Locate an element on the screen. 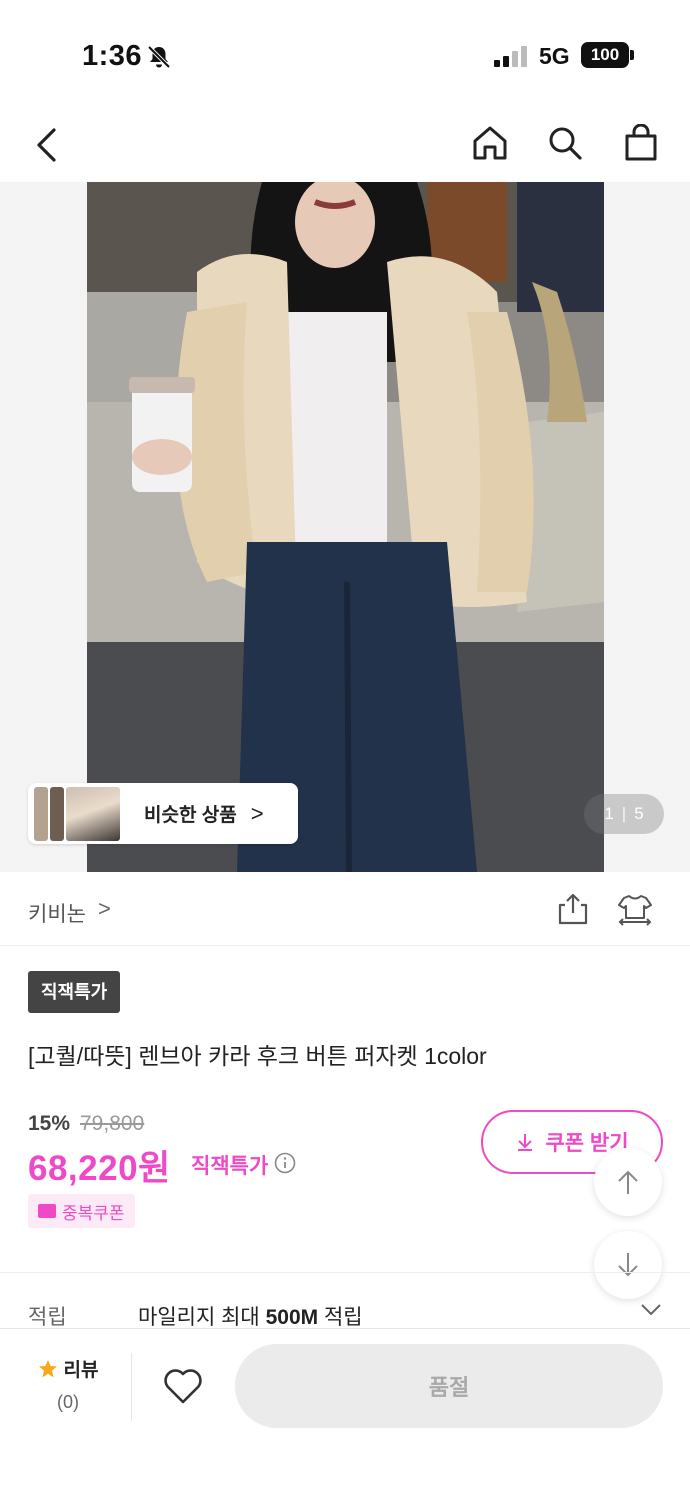 This screenshot has height=1500, width=690. mileage-text: 마일리지 최대 500M 적립 is located at coordinates (250, 1316).